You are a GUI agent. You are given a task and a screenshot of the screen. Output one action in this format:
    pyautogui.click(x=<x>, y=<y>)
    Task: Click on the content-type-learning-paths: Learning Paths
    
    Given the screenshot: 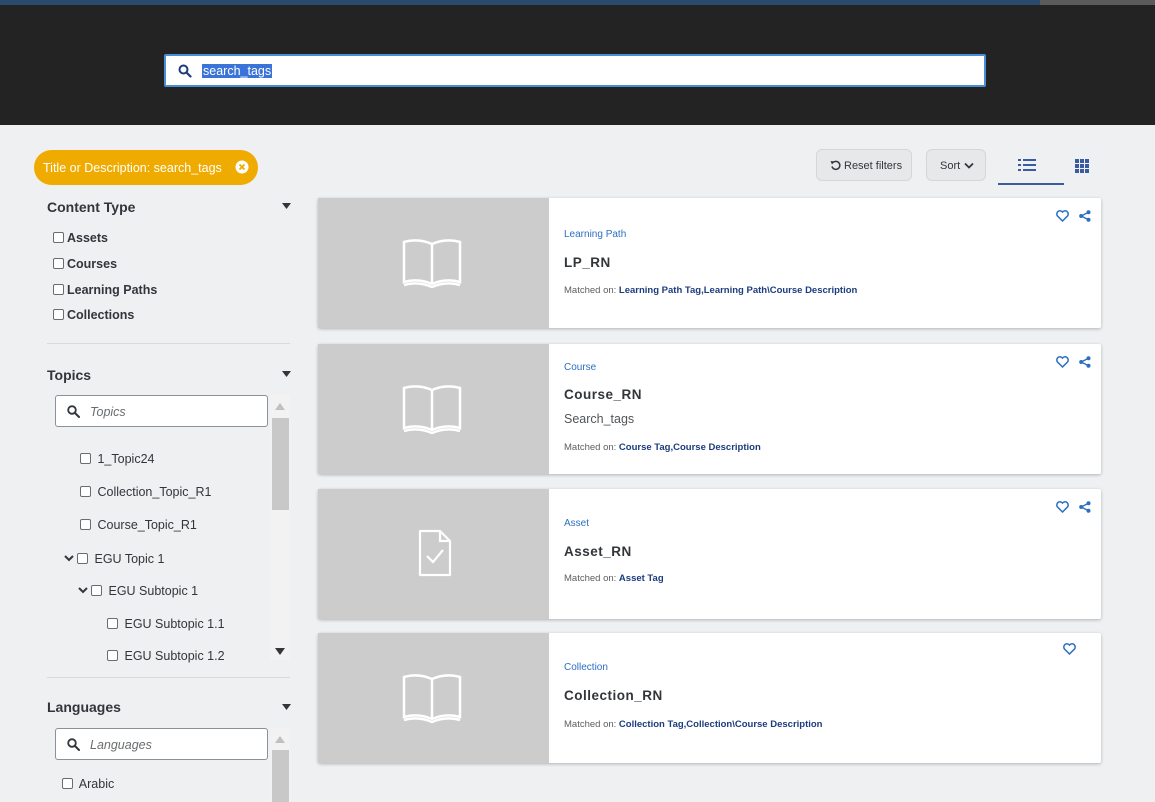 What is the action you would take?
    pyautogui.click(x=105, y=290)
    